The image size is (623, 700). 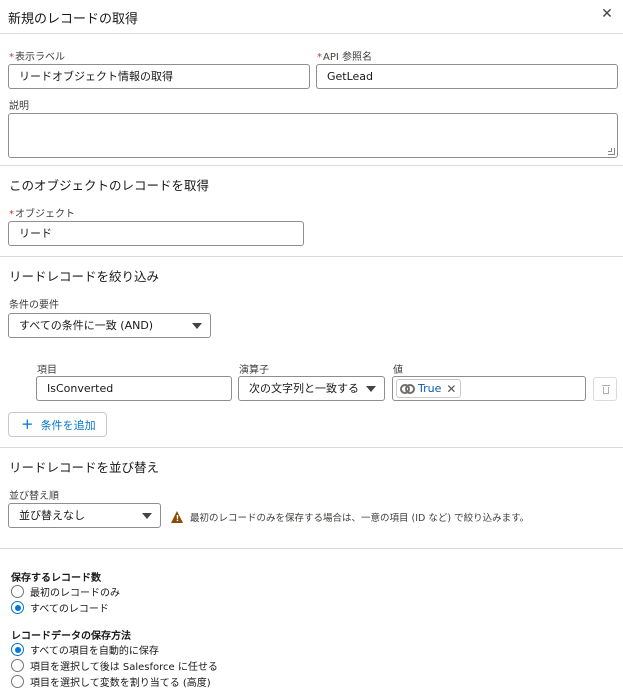 I want to click on object-field-label: *オブジェクト, so click(x=42, y=212).